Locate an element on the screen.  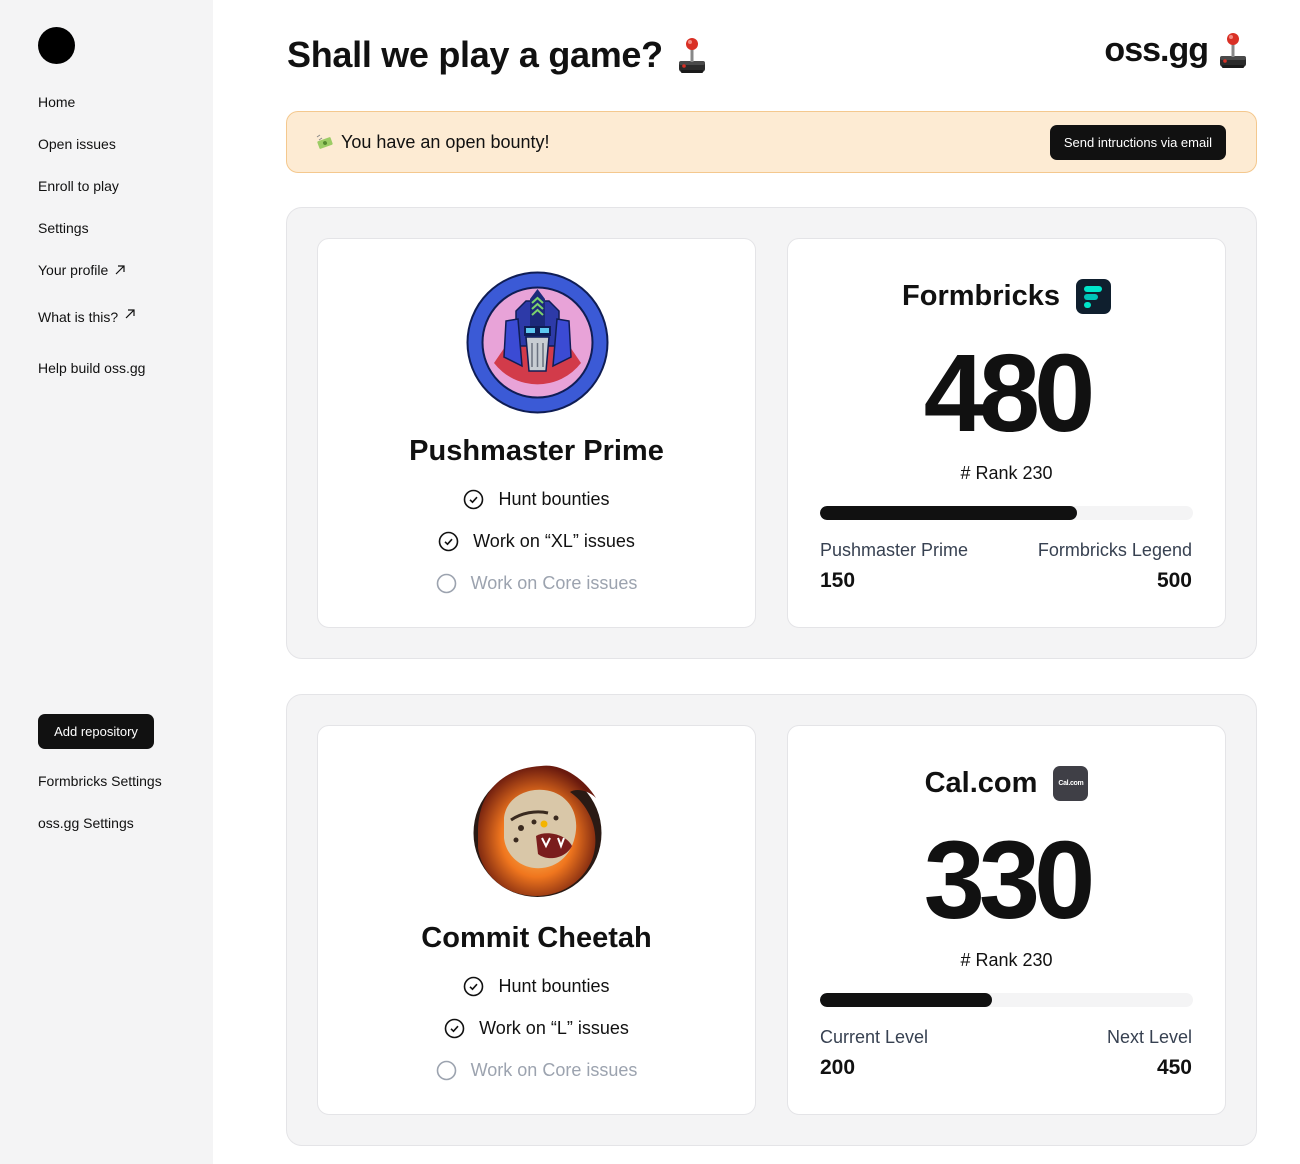
current-level-value: 200 is located at coordinates (838, 1067).